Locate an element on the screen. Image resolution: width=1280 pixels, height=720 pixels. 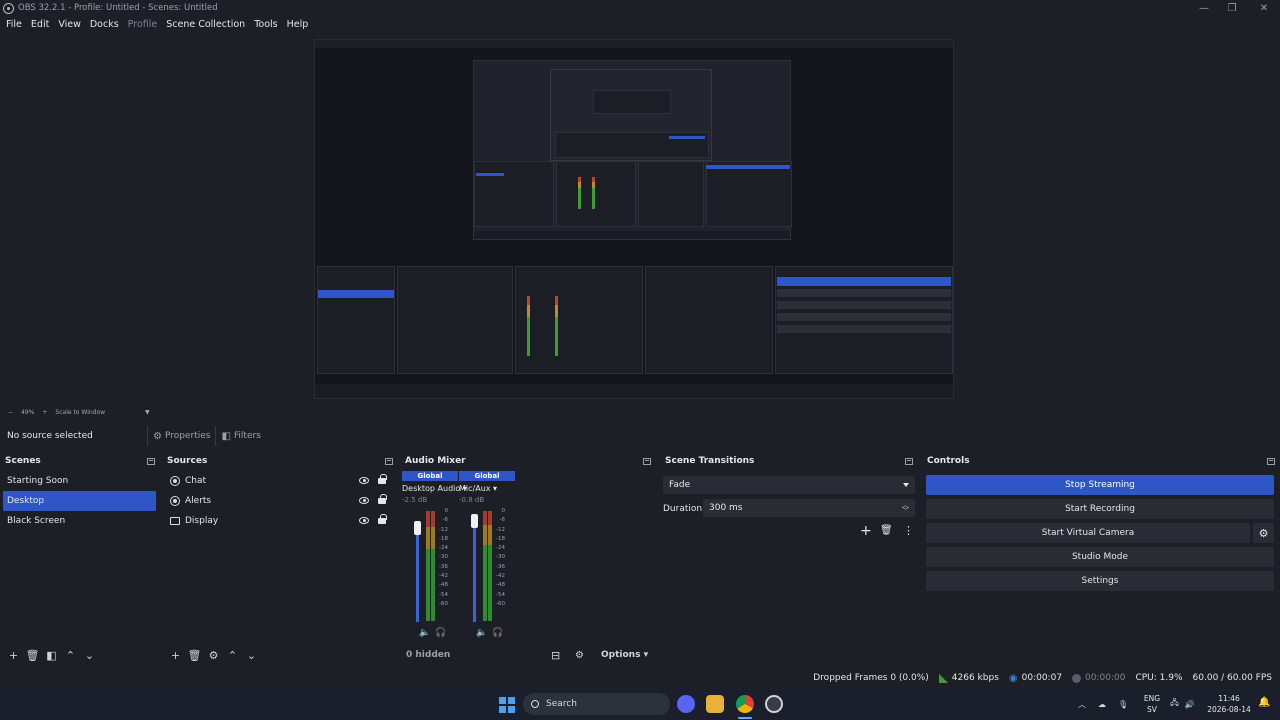
advanced-audio-icon: ⚙ is located at coordinates (579, 655).